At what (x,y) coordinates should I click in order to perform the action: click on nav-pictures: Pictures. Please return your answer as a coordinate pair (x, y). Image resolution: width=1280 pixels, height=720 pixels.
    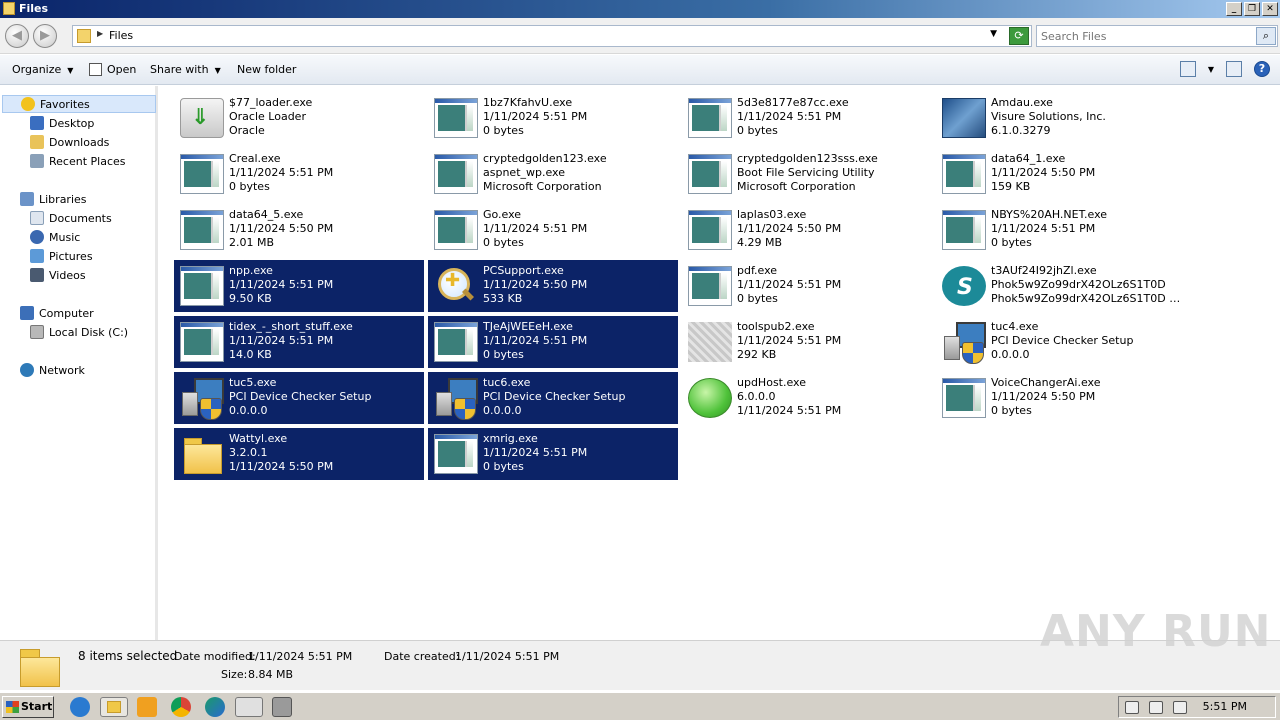
    Looking at the image, I should click on (61, 257).